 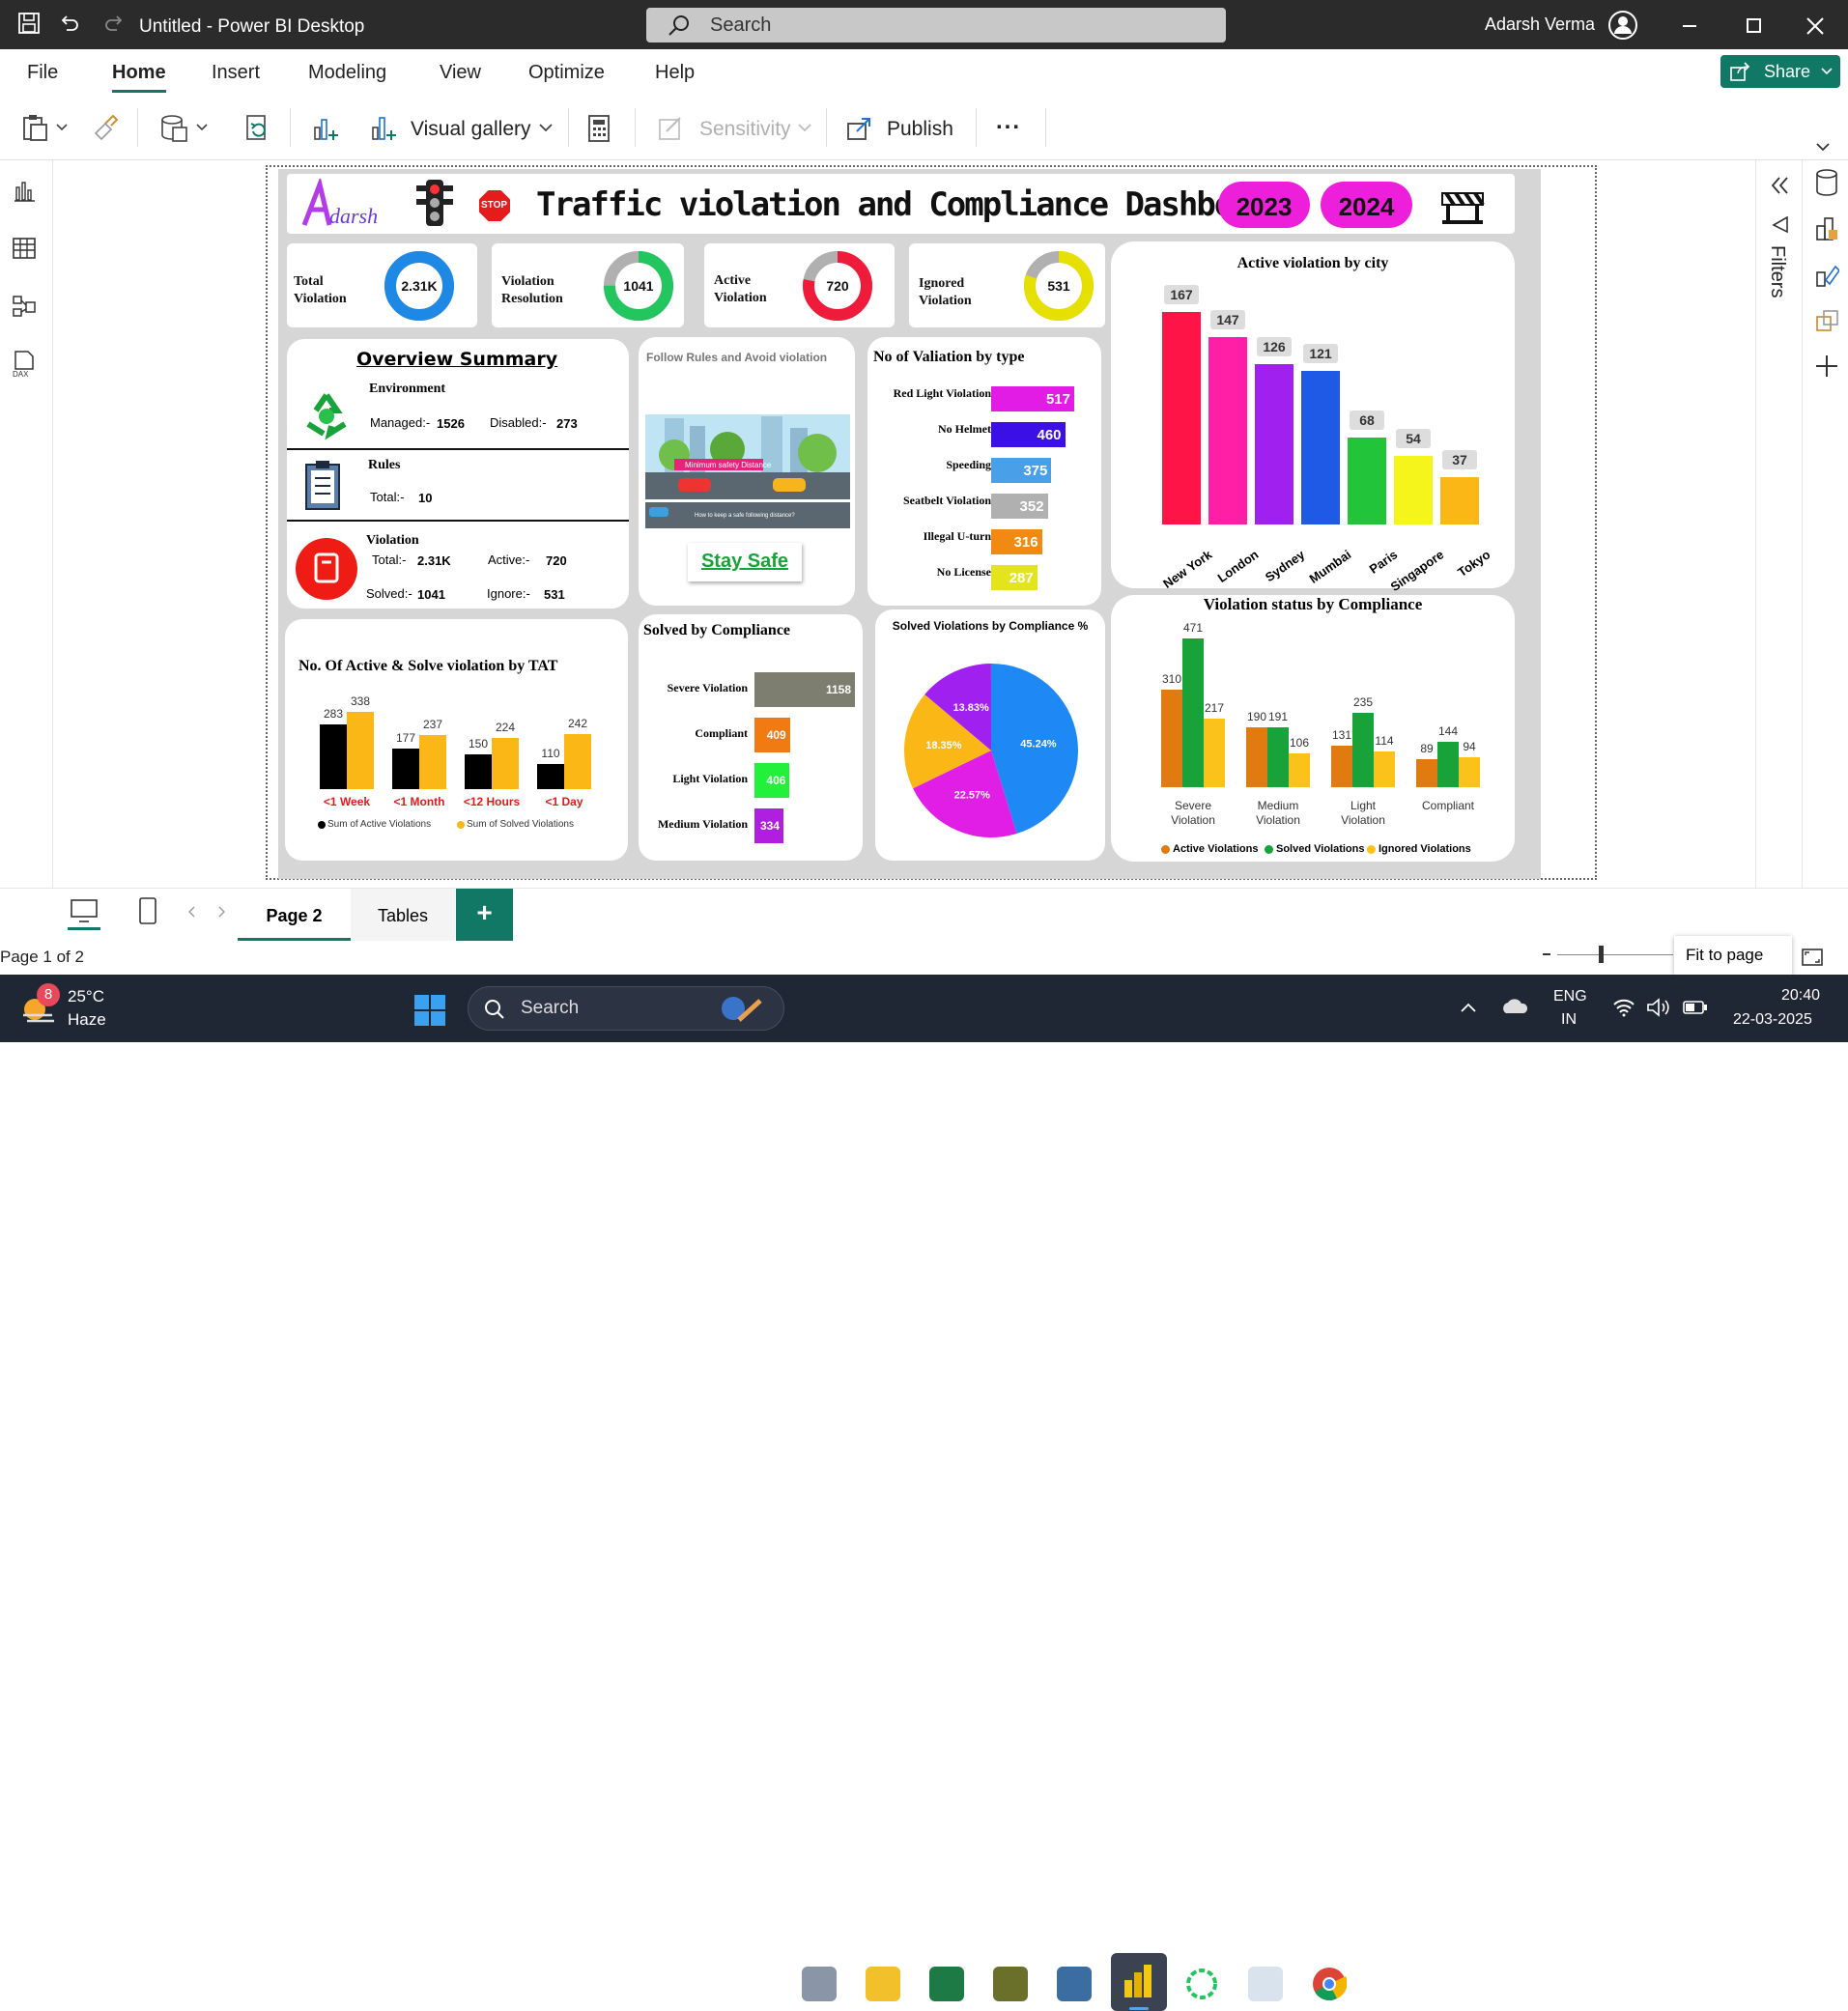 I want to click on ribbon-collapse-chevron-icon, so click(x=1823, y=148).